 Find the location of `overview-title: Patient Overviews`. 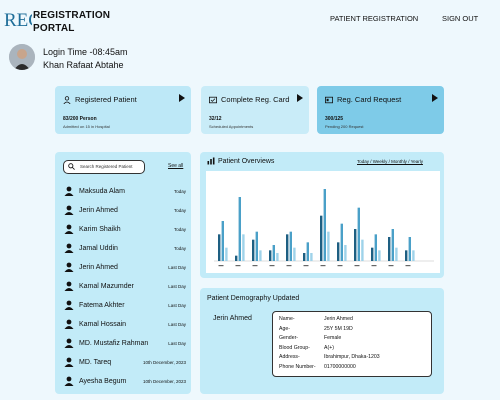

overview-title: Patient Overviews is located at coordinates (246, 161).